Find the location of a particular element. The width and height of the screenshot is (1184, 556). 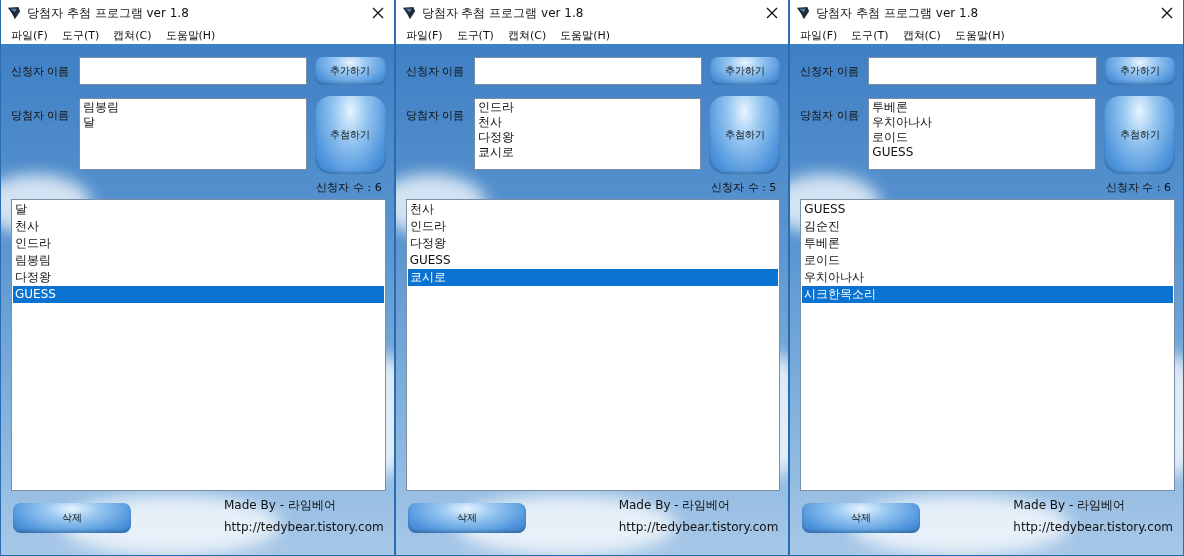

list-item: 림봉림 is located at coordinates (198, 260).